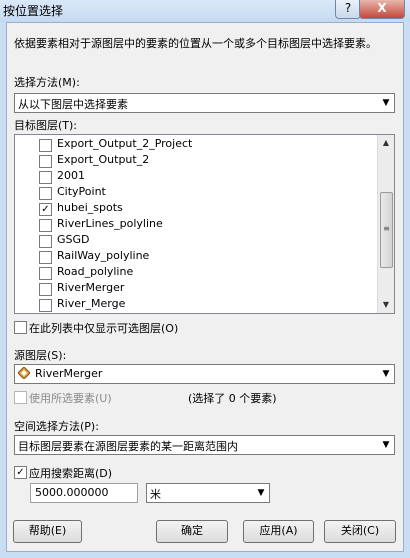 Image resolution: width=410 pixels, height=558 pixels. I want to click on list-item: River_Merge, so click(91, 304).